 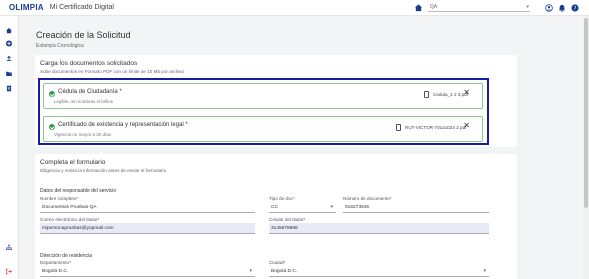 What do you see at coordinates (562, 8) in the screenshot?
I see `bell-icon` at bounding box center [562, 8].